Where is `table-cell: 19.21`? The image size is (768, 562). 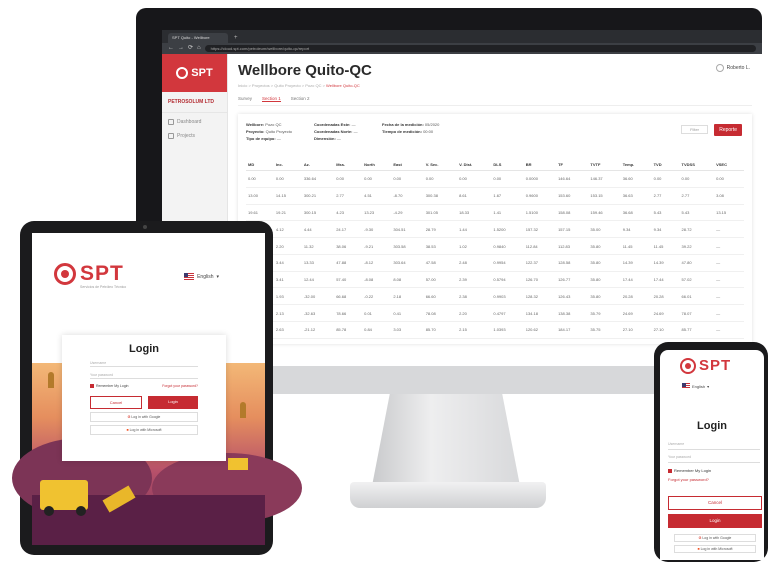 table-cell: 19.21 is located at coordinates (287, 213).